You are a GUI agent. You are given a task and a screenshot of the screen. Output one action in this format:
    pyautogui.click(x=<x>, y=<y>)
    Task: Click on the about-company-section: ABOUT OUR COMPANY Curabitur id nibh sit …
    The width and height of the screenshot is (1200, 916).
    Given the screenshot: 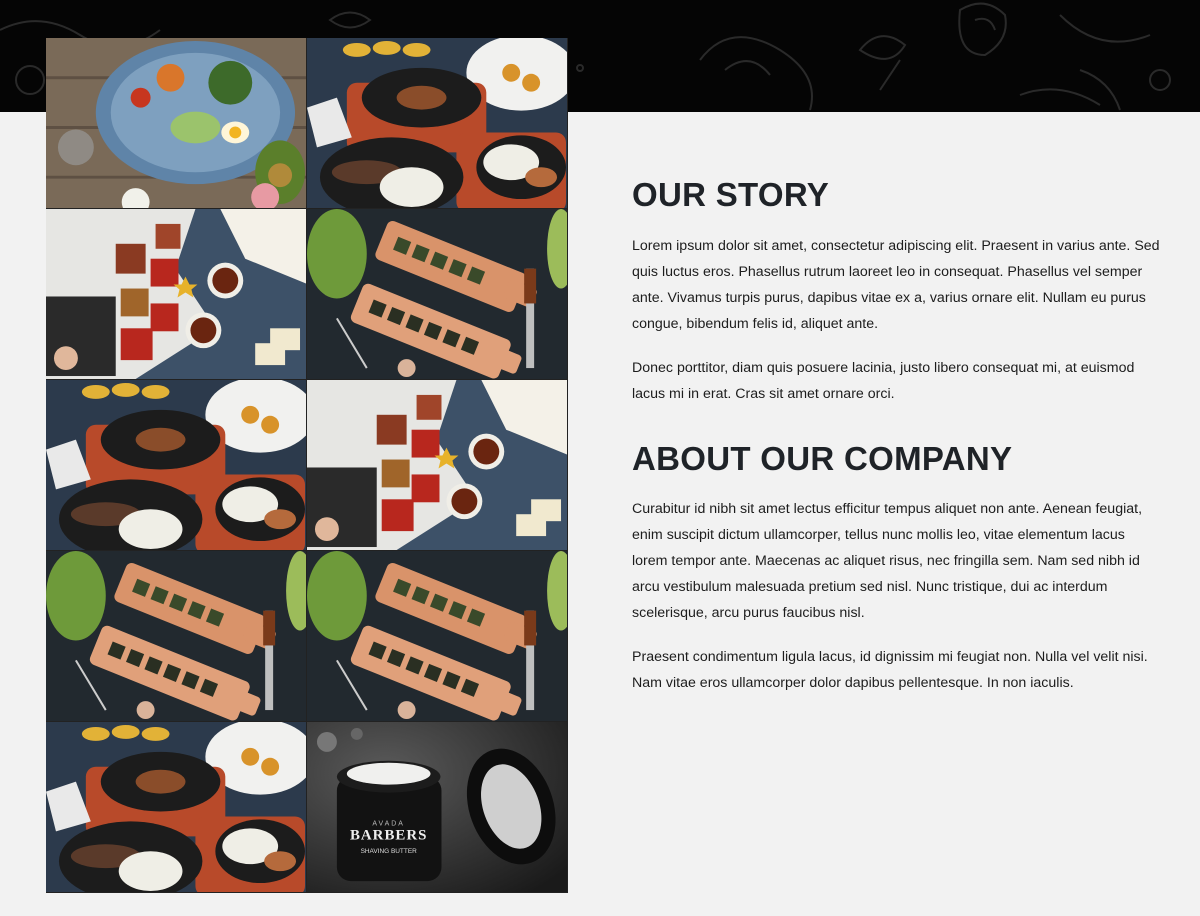 What is the action you would take?
    pyautogui.click(x=897, y=568)
    